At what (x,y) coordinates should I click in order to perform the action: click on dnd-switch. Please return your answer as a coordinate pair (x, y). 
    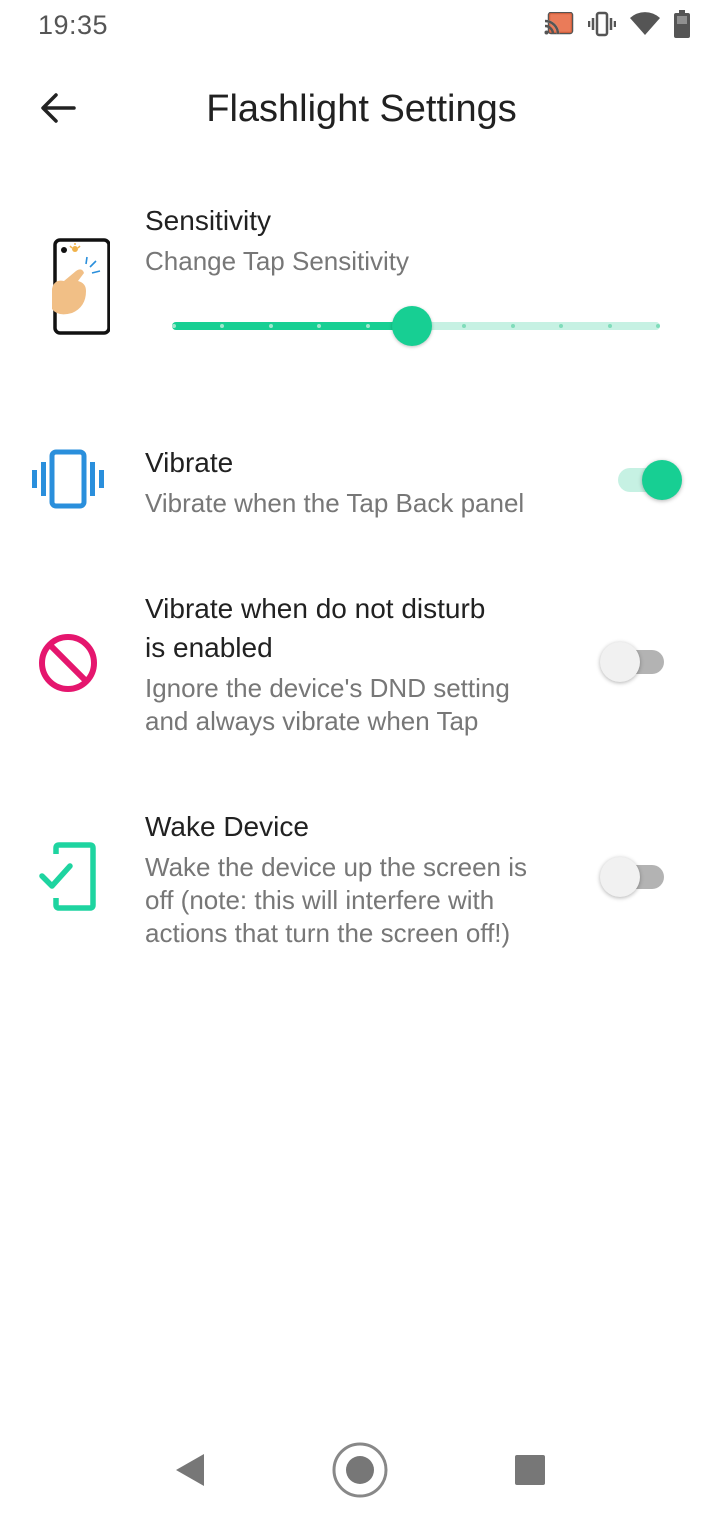
    Looking at the image, I should click on (634, 662).